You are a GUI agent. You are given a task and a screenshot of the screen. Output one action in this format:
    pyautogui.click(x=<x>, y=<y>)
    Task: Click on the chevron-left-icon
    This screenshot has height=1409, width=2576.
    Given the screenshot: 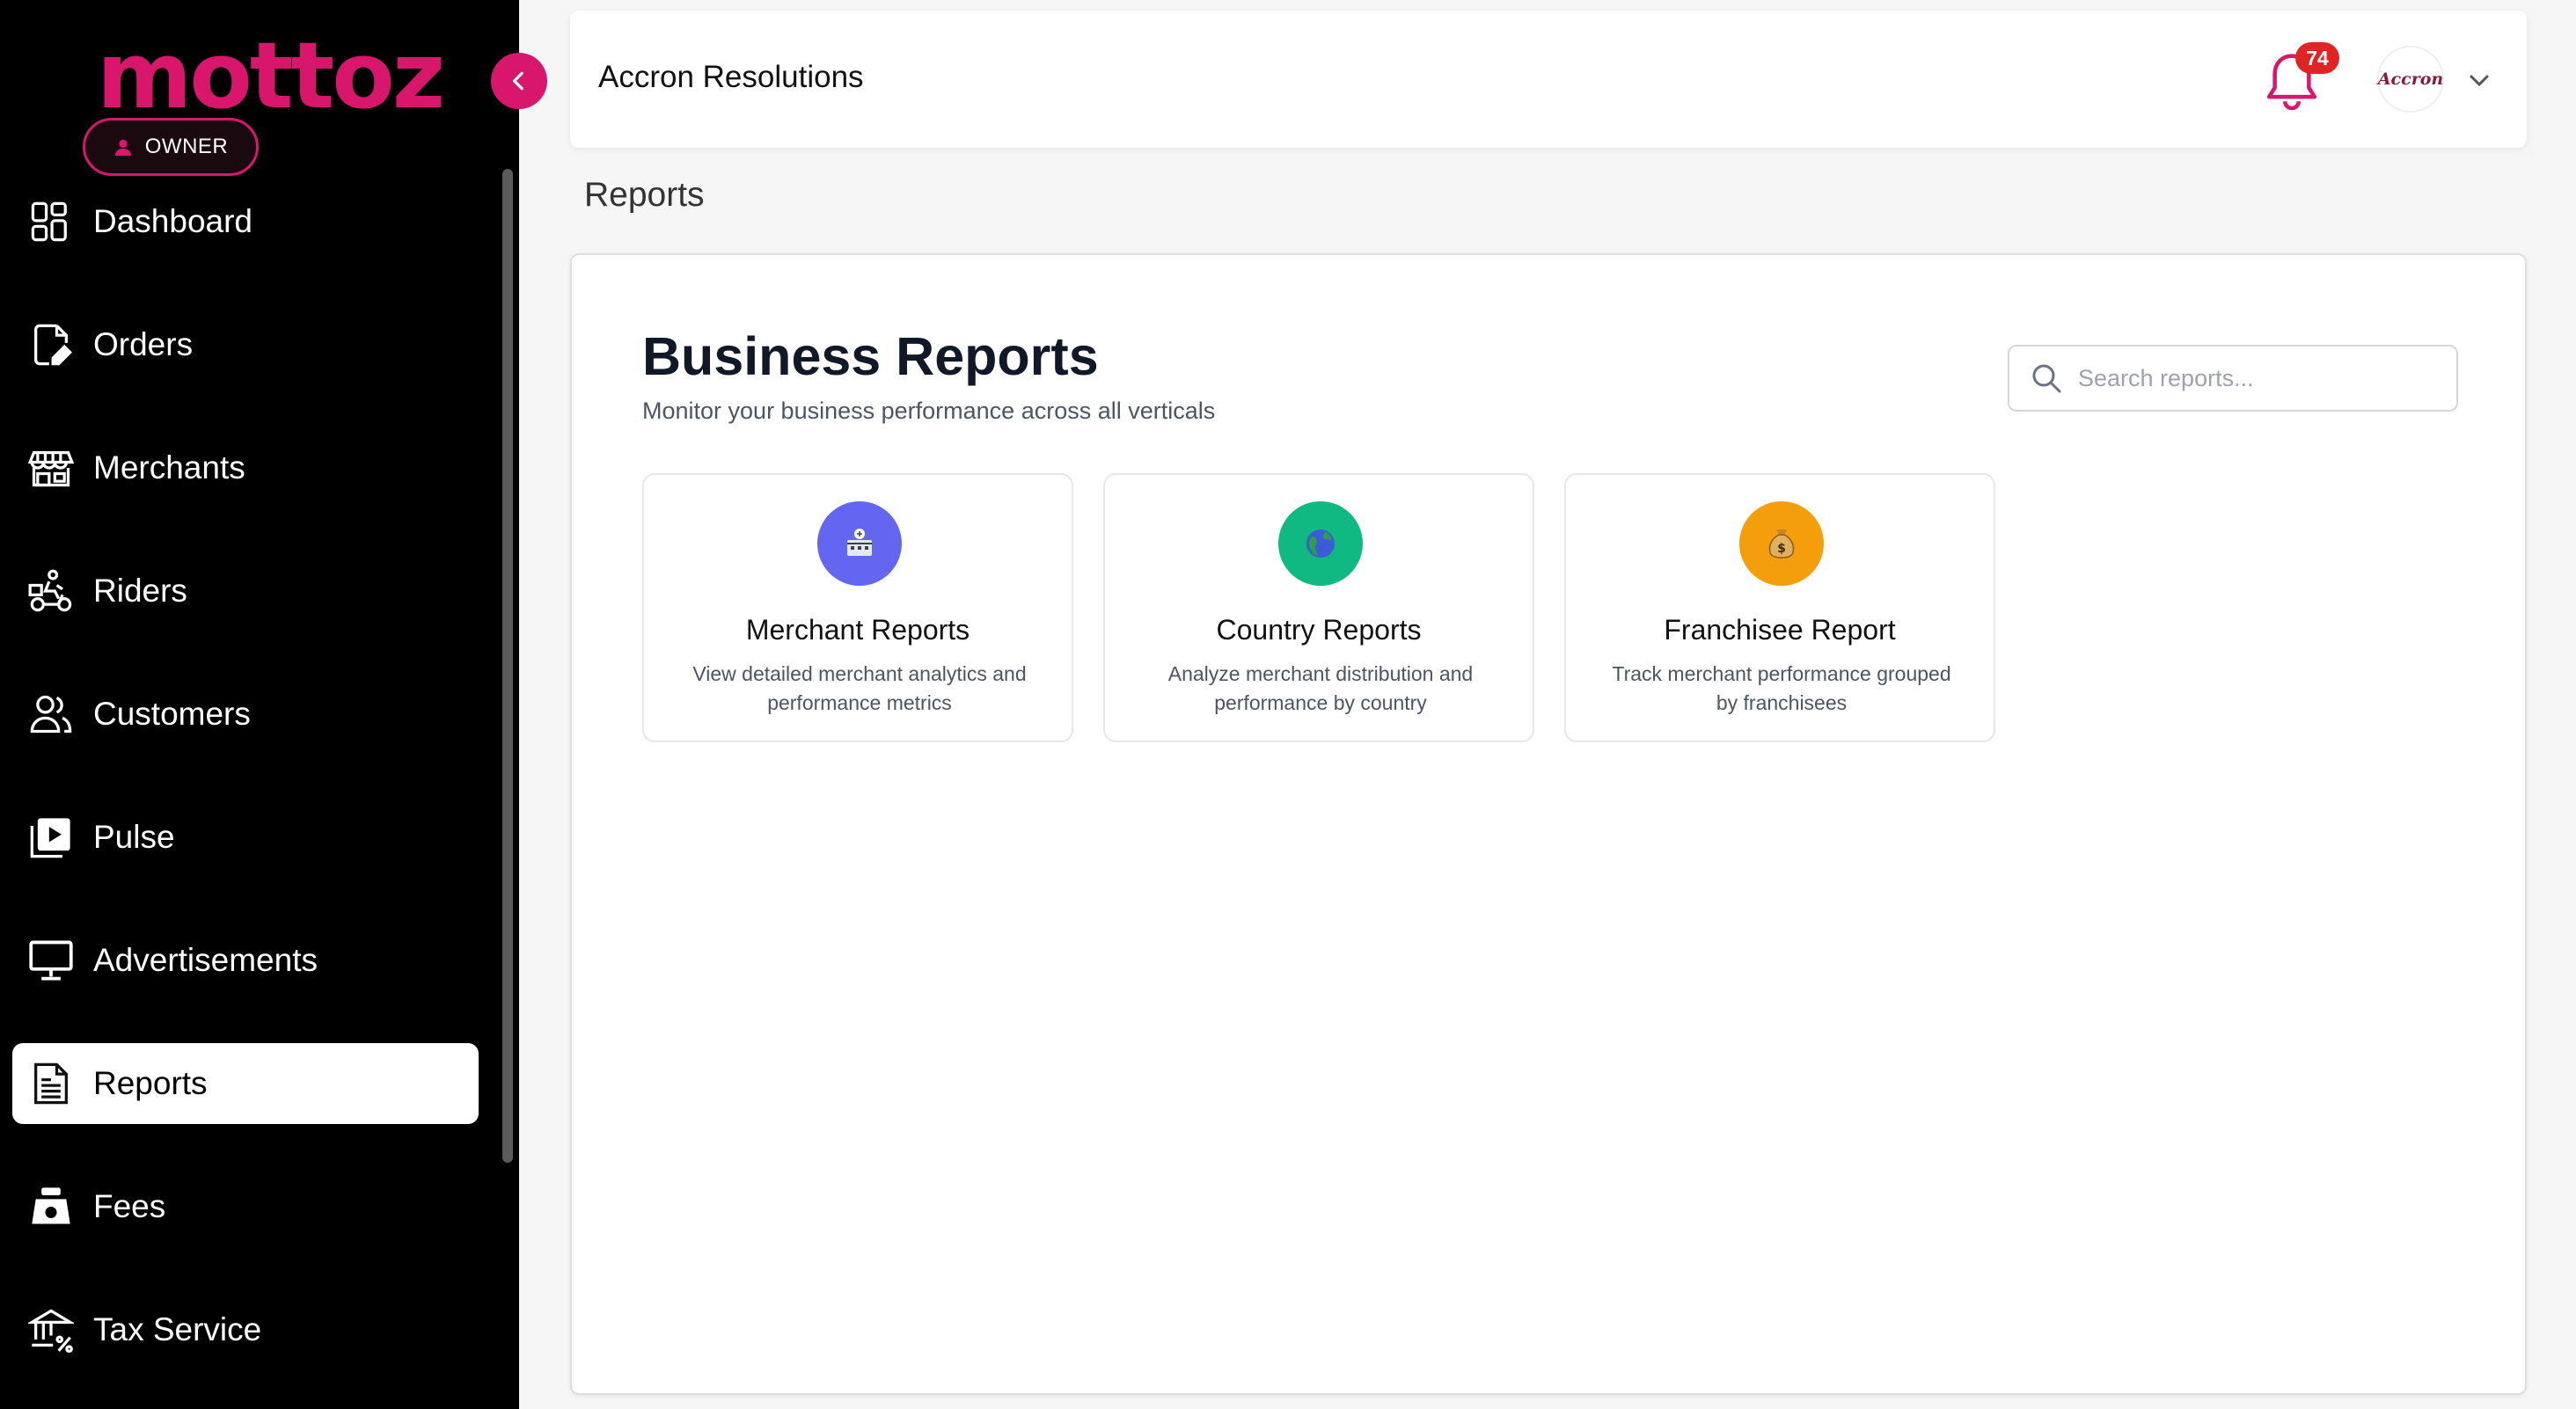 What is the action you would take?
    pyautogui.click(x=517, y=81)
    